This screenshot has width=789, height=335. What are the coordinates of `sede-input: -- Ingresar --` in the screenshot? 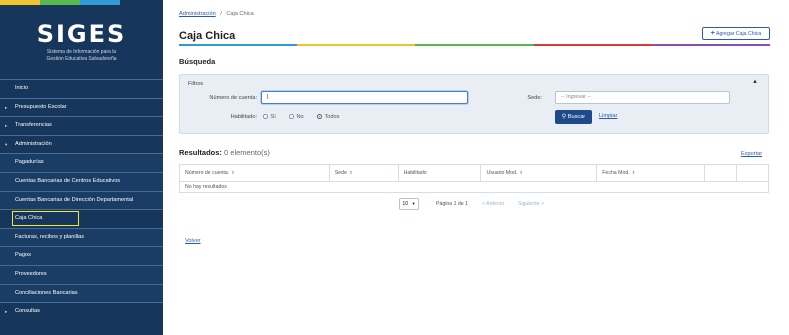 It's located at (642, 97).